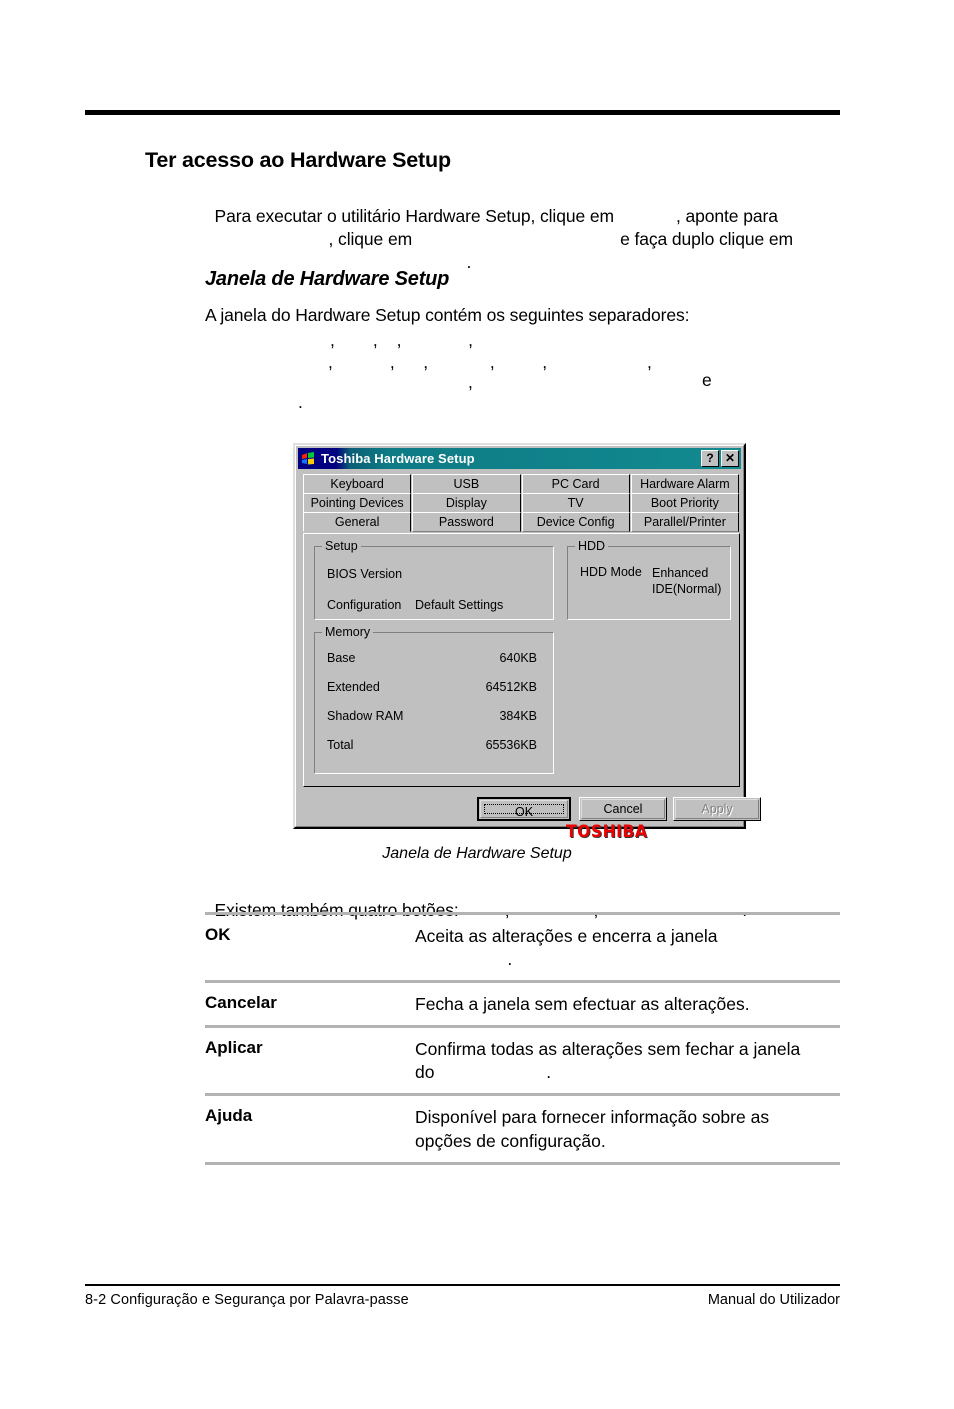  I want to click on cancel-button: Cancel, so click(623, 809).